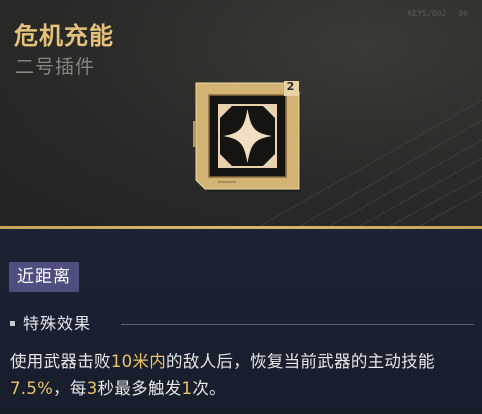 The height and width of the screenshot is (414, 482). I want to click on effect-text: 秒最多触发, so click(139, 388).